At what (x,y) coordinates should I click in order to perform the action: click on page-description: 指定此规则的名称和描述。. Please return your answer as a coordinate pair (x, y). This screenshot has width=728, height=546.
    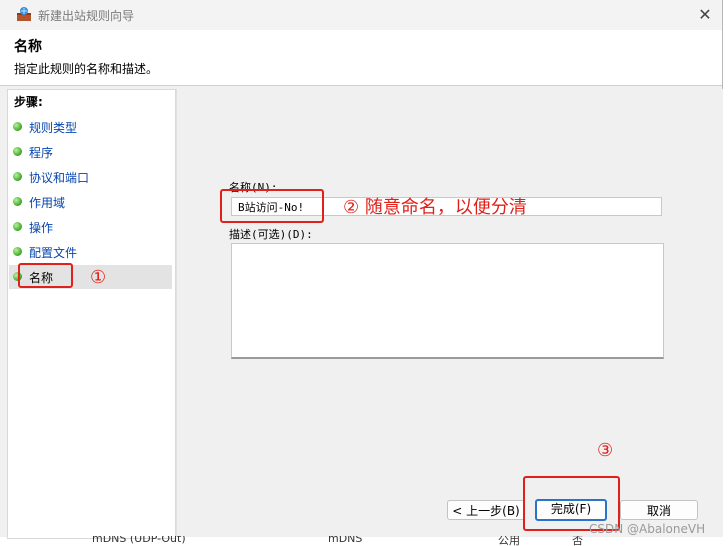
    Looking at the image, I should click on (86, 69).